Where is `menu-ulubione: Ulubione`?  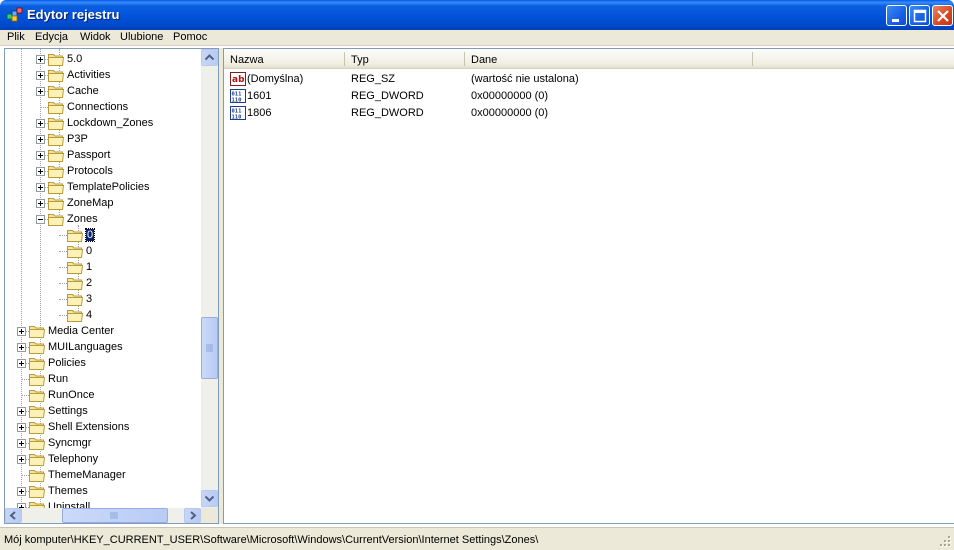
menu-ulubione: Ulubione is located at coordinates (141, 37).